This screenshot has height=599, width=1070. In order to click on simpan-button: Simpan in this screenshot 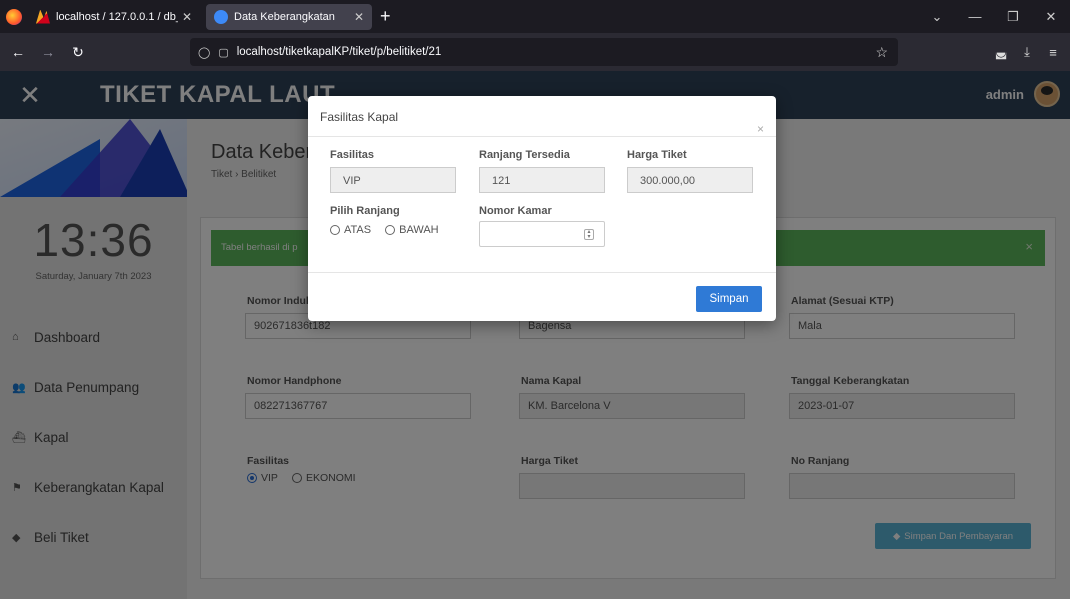, I will do `click(729, 299)`.